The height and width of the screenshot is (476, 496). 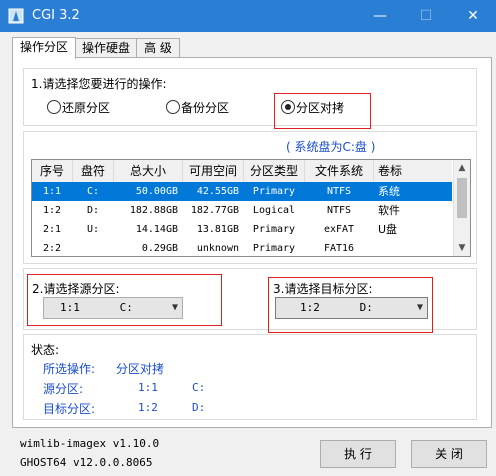 I want to click on radio-backup-circle, so click(x=173, y=107).